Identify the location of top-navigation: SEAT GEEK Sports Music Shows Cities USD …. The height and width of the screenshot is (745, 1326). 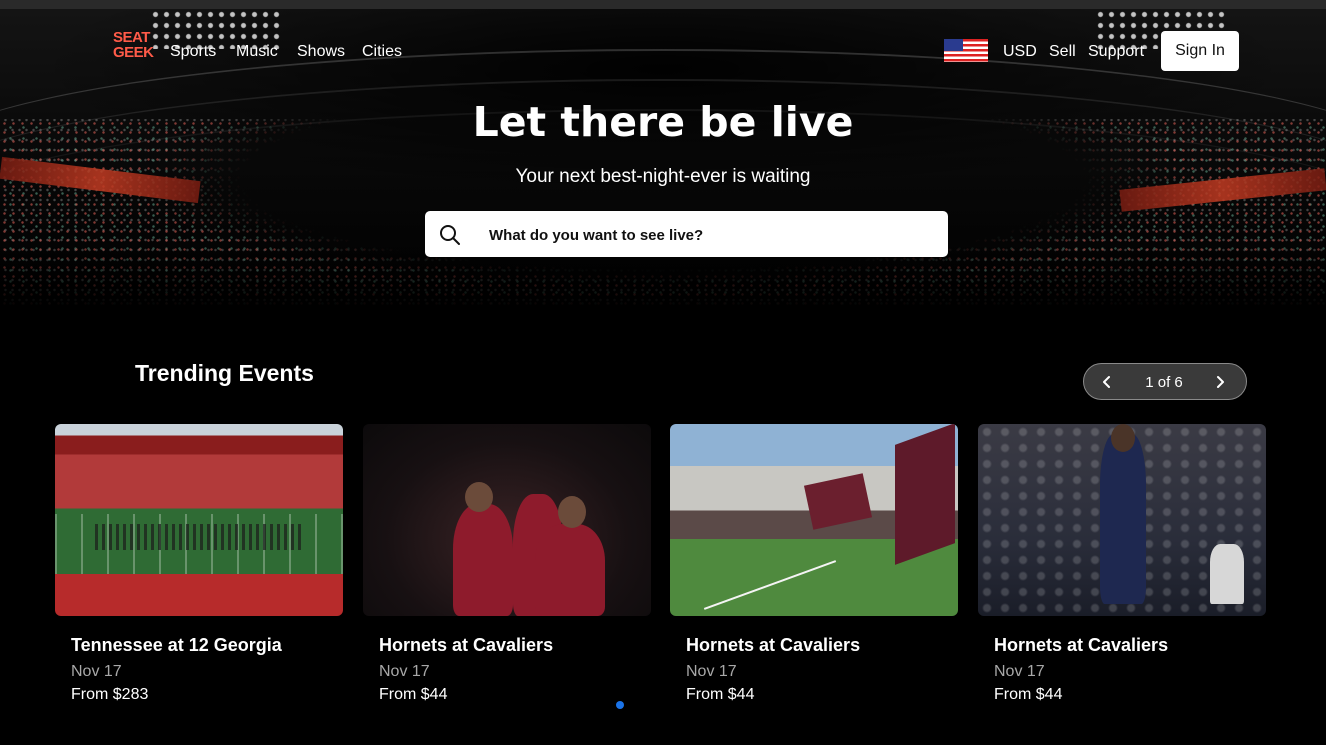
(663, 50).